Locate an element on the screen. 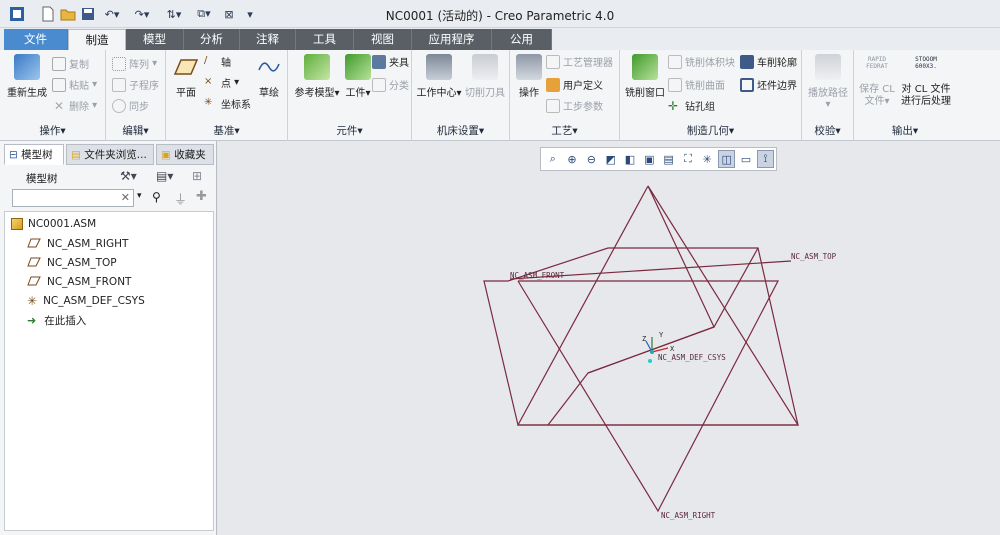 The width and height of the screenshot is (1000, 535). model-tree-icon: ⊟ is located at coordinates (13, 155).